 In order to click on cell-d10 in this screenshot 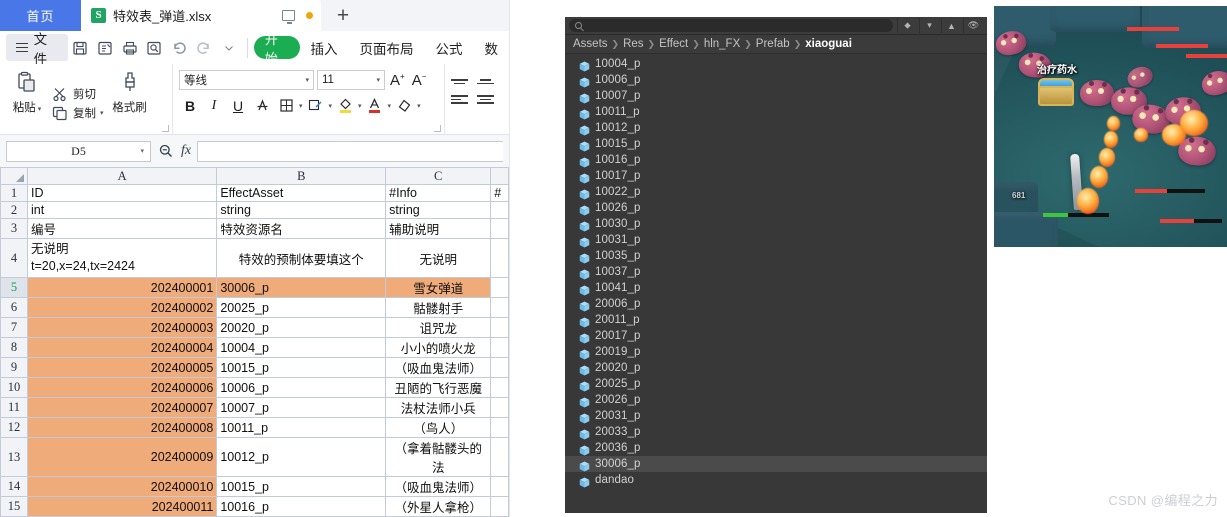, I will do `click(499, 387)`.